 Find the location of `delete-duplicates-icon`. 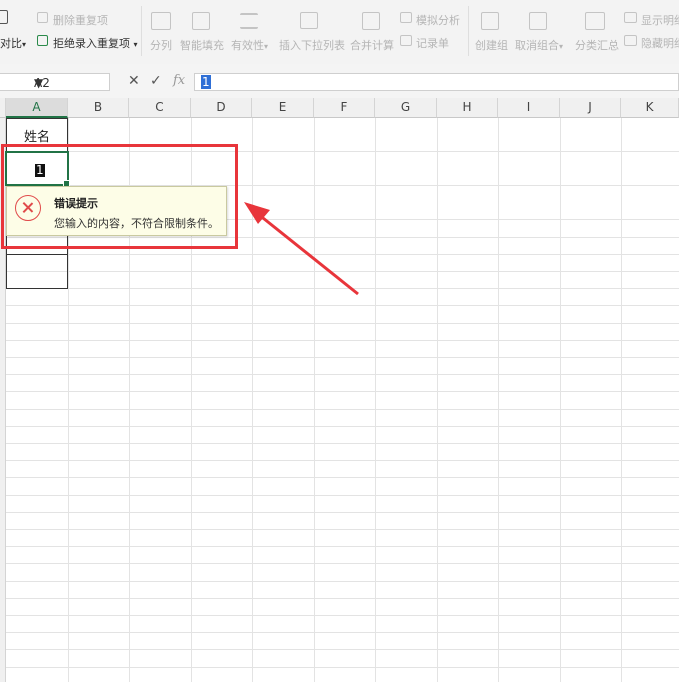

delete-duplicates-icon is located at coordinates (42, 17).